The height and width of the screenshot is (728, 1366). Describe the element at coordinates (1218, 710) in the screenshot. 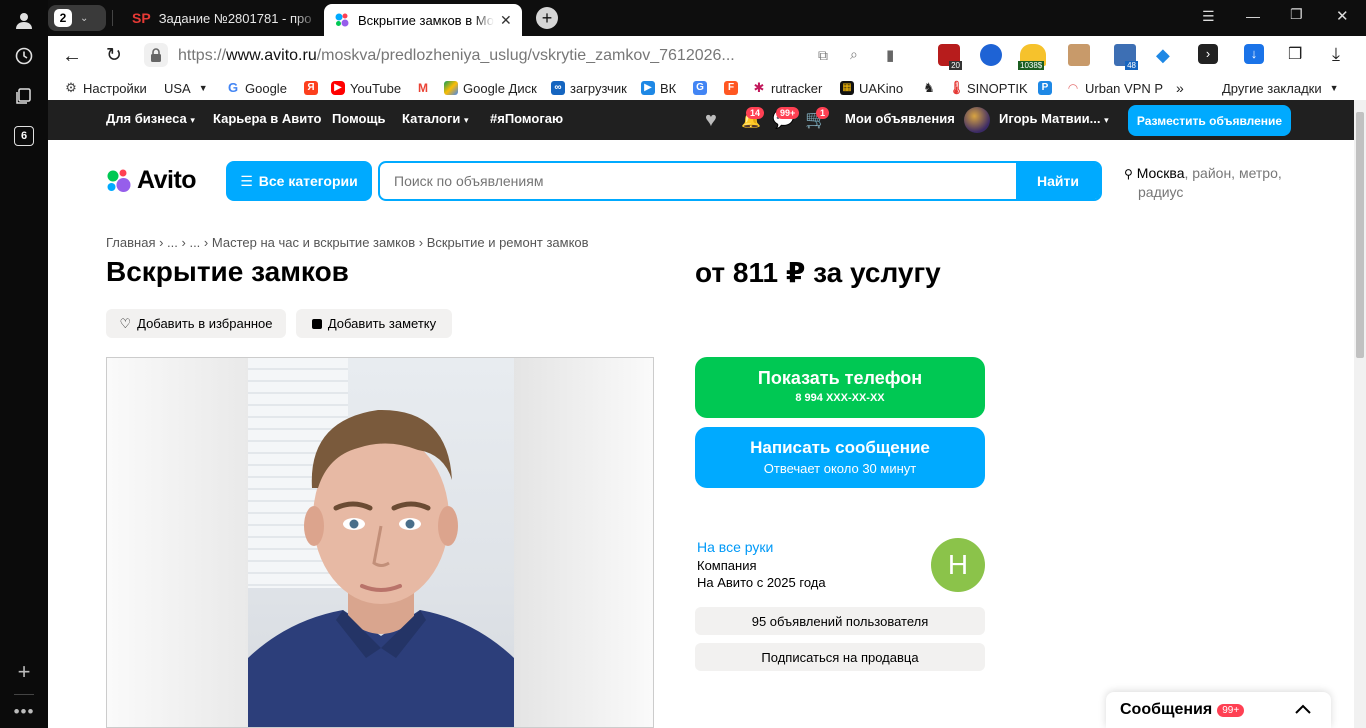

I see `messenger-widget: Сообщения 99+` at that location.